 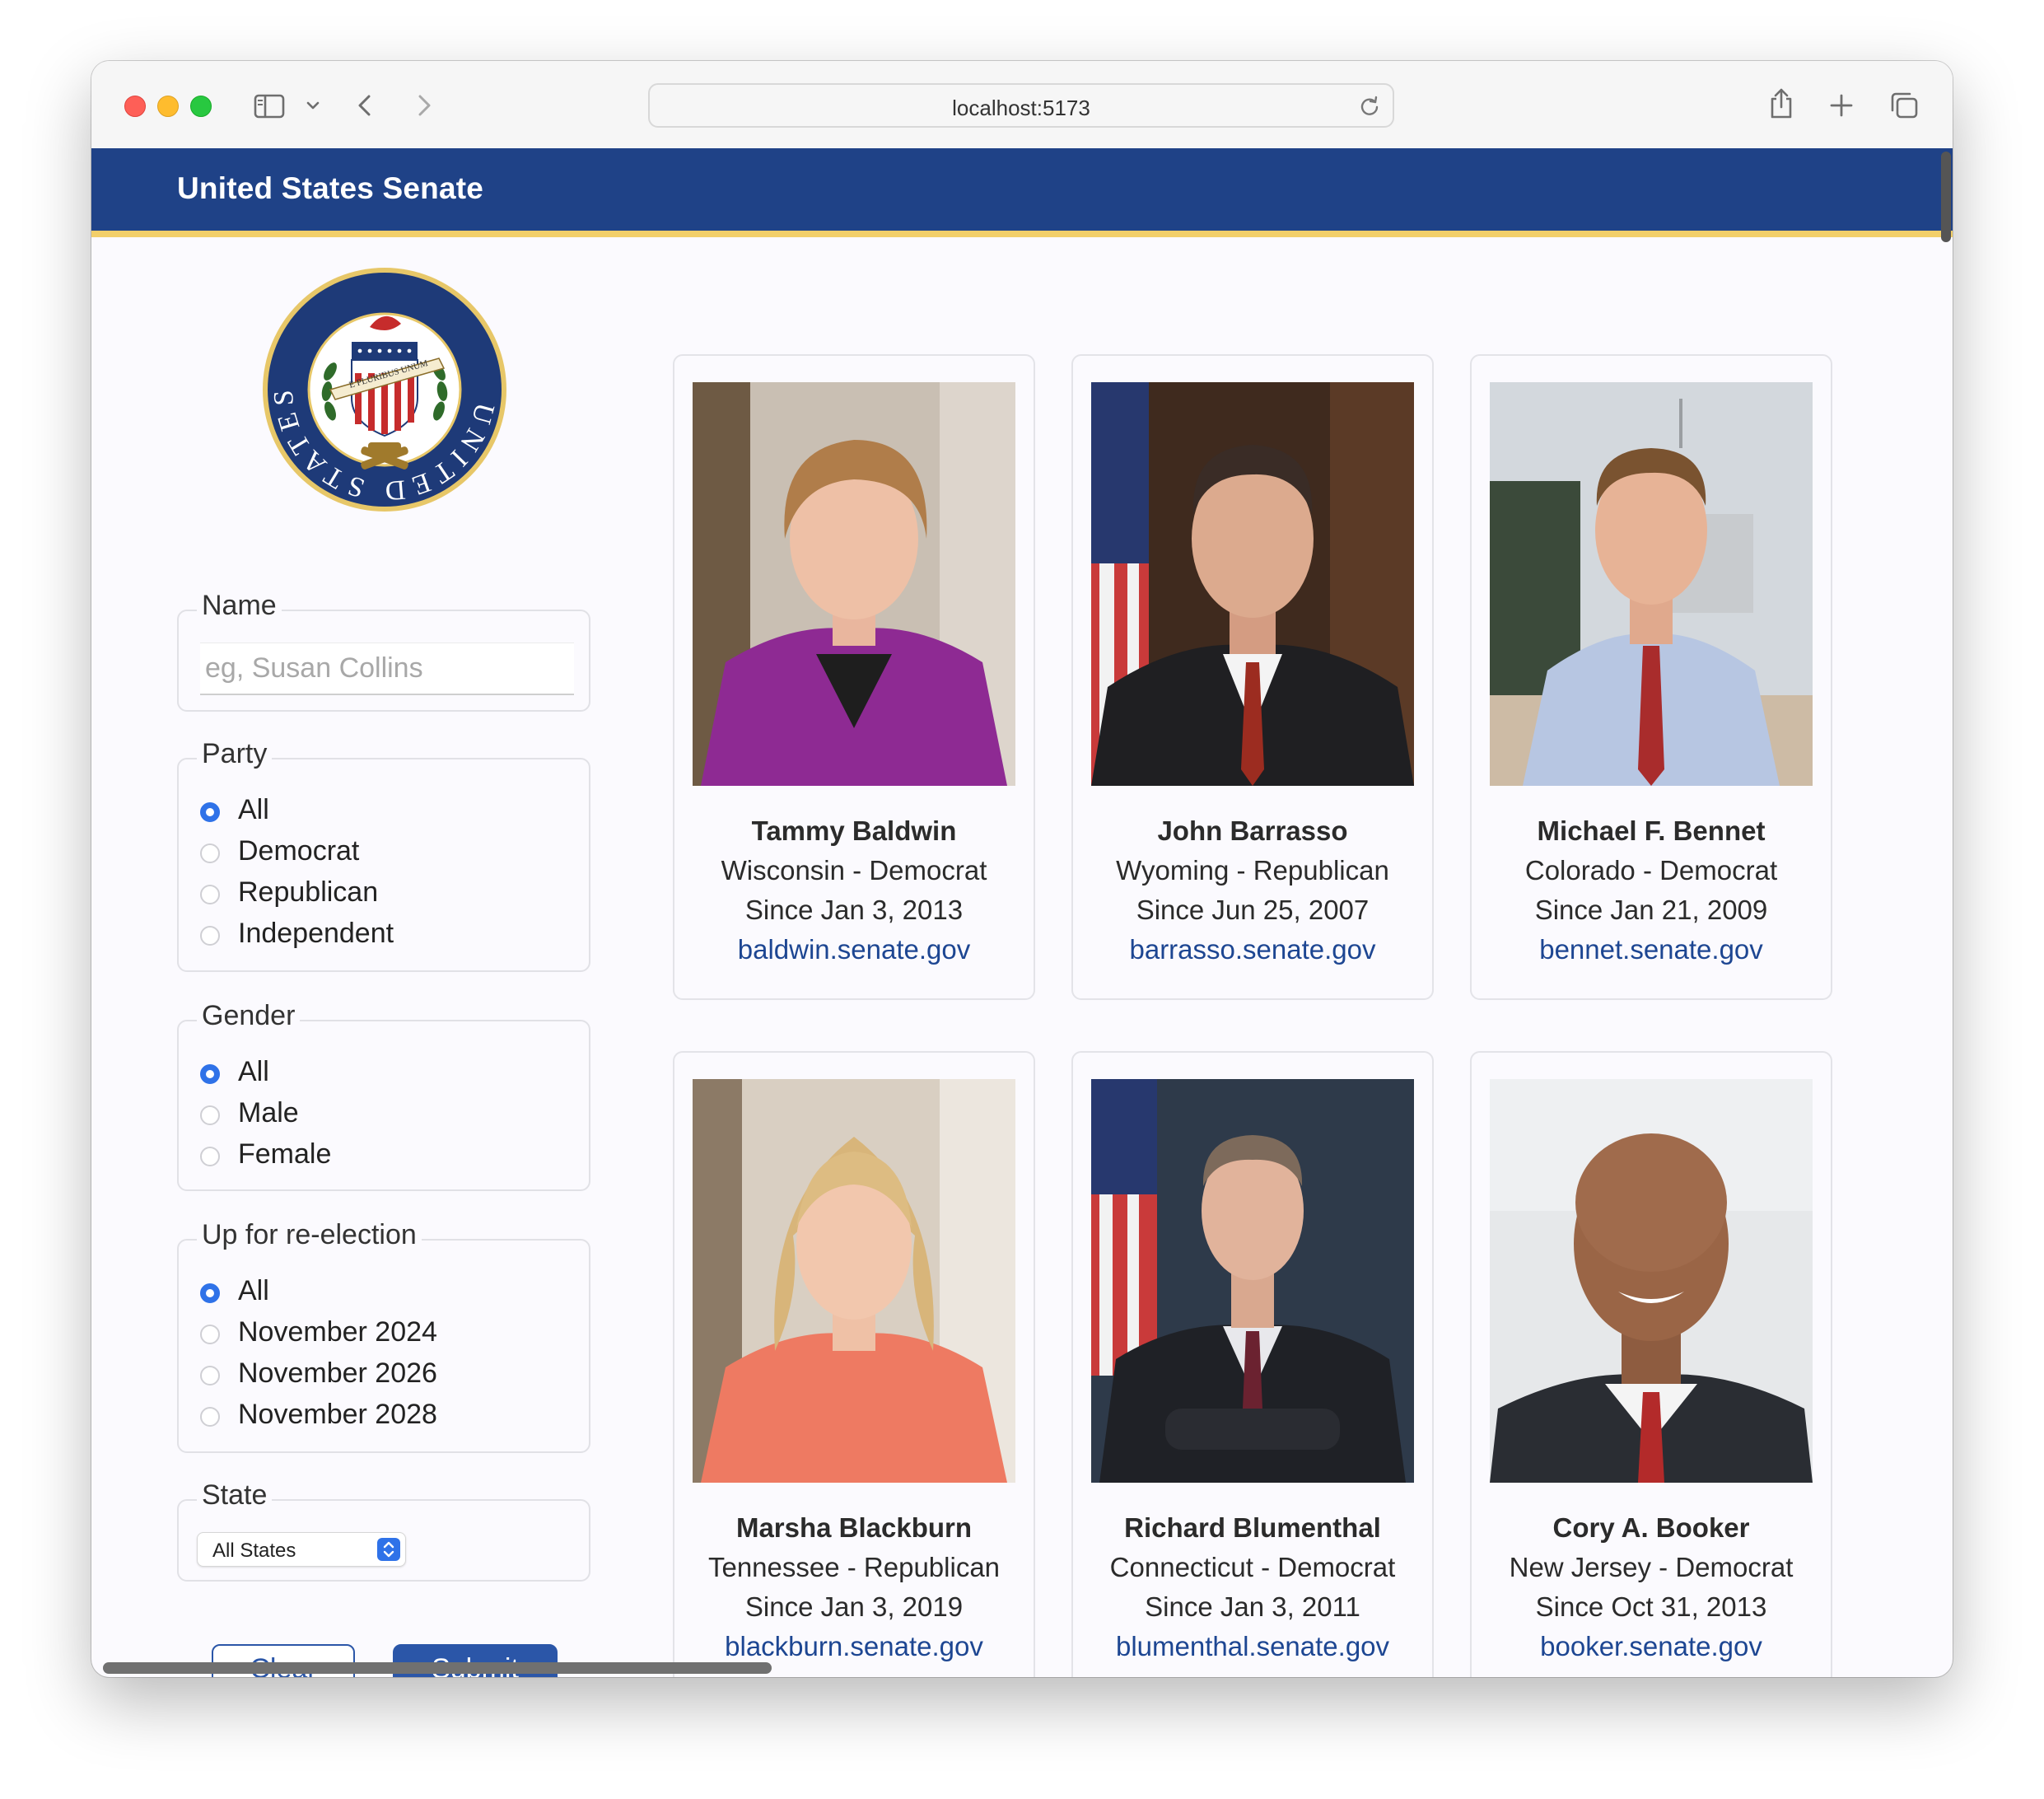 I want to click on horizontal-scrollbar, so click(x=437, y=1668).